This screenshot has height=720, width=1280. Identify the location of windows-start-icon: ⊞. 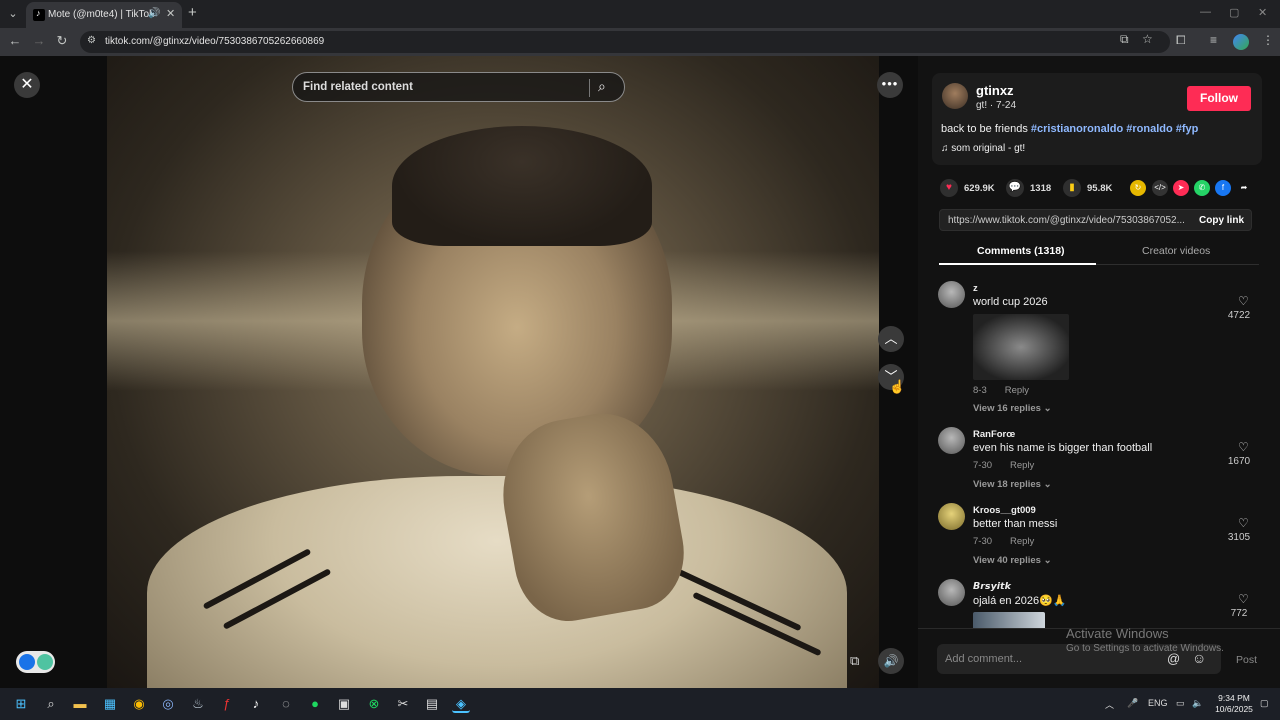
(21, 704).